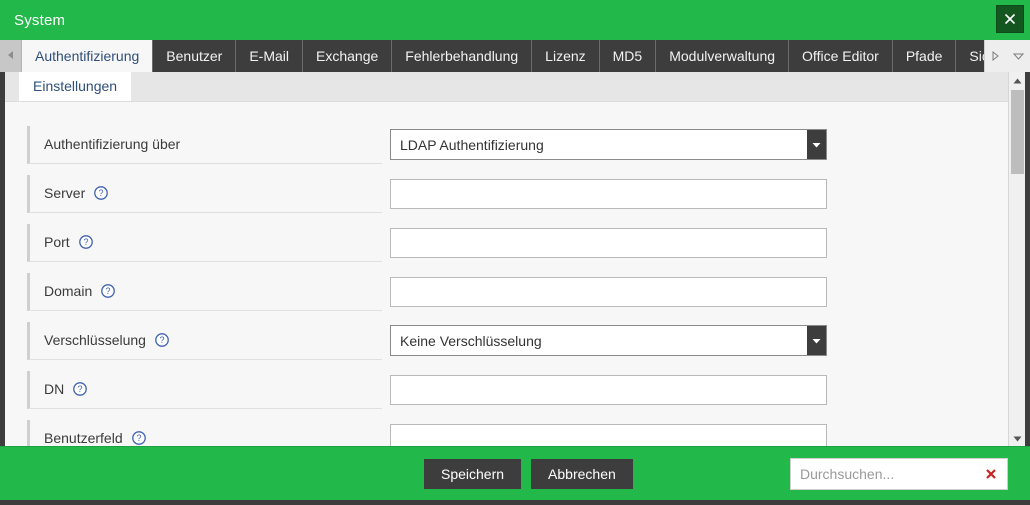  What do you see at coordinates (506, 87) in the screenshot?
I see `sub-tab-bar: Einstellungen` at bounding box center [506, 87].